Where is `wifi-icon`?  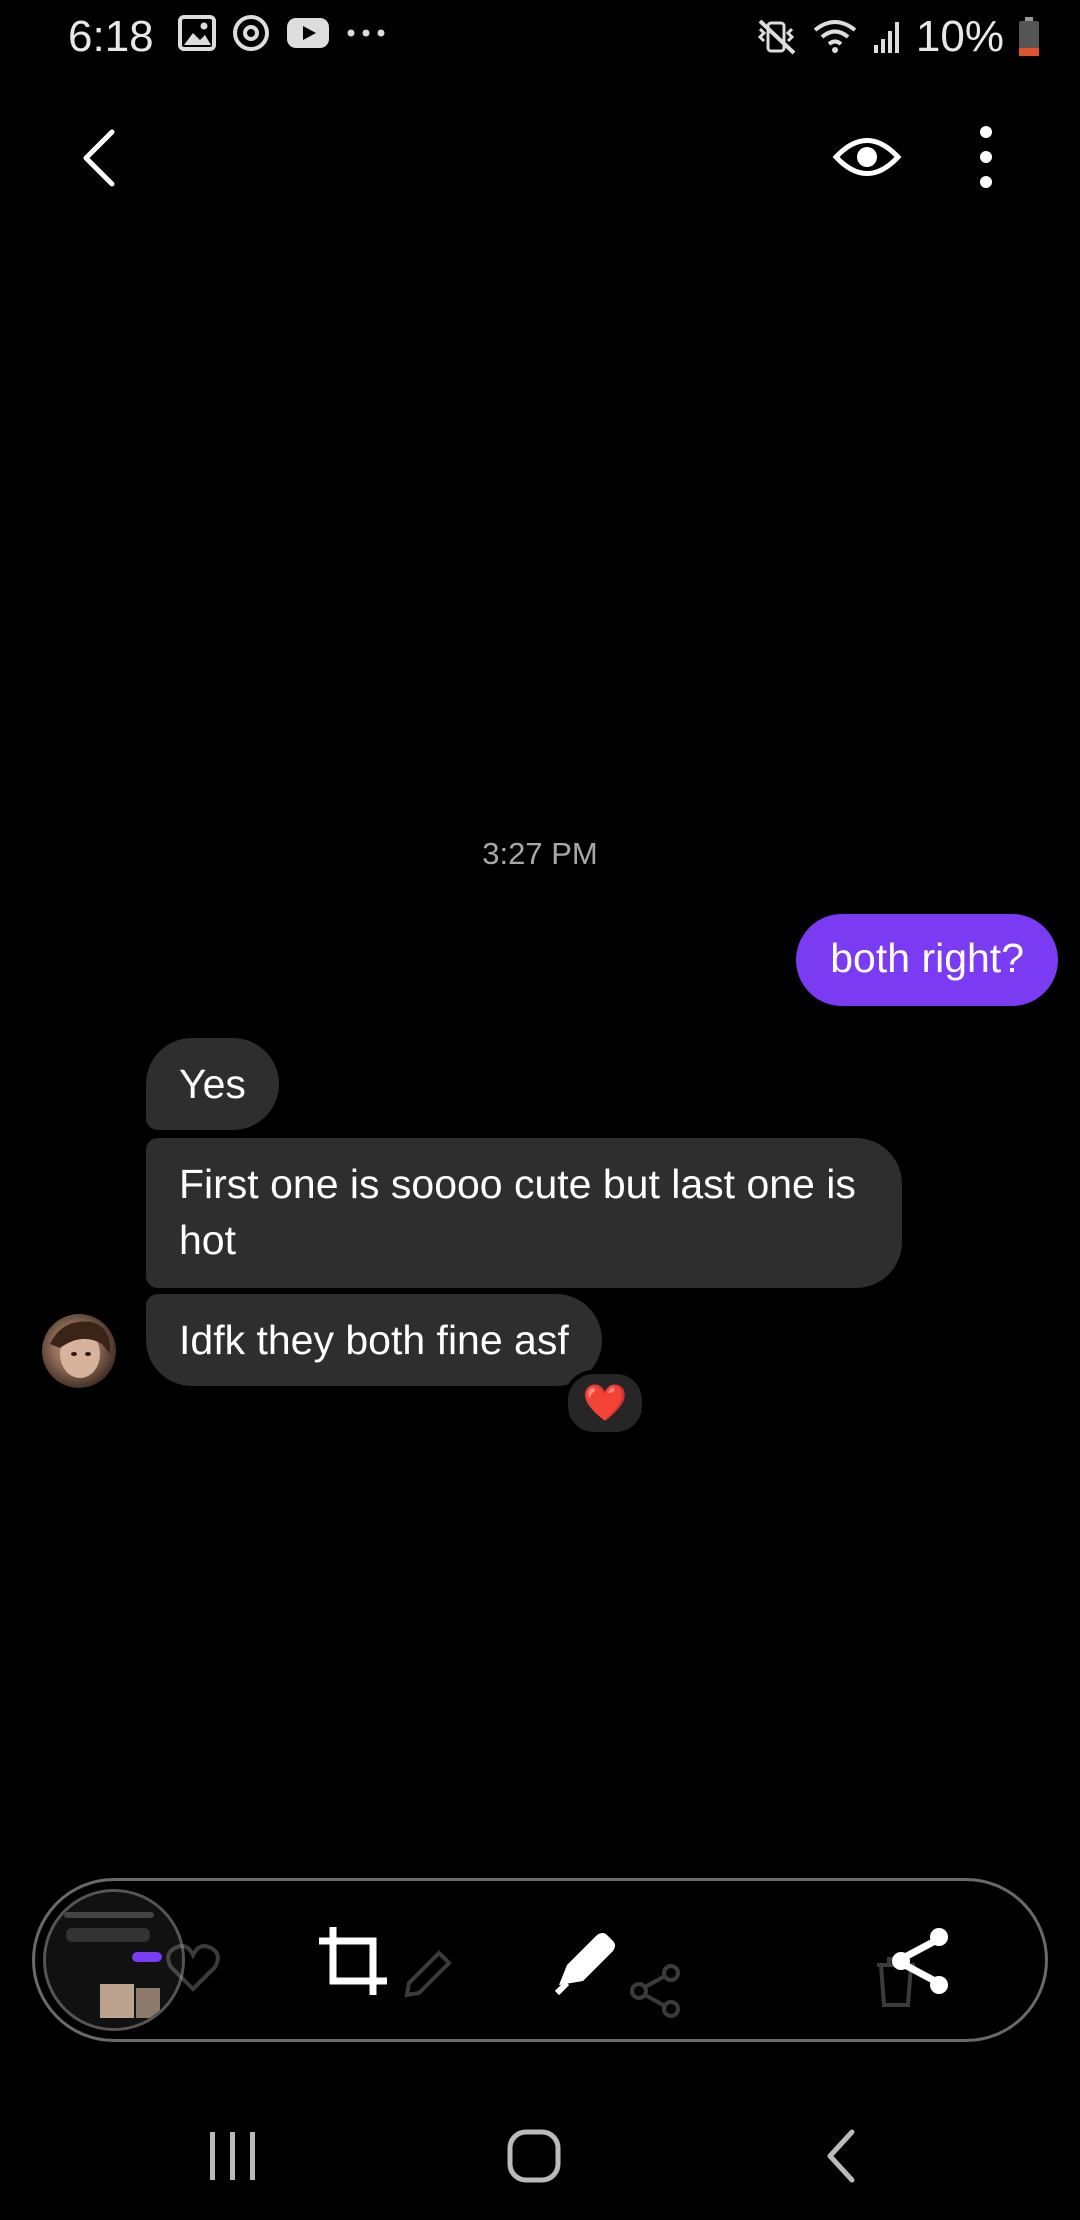
wifi-icon is located at coordinates (835, 36).